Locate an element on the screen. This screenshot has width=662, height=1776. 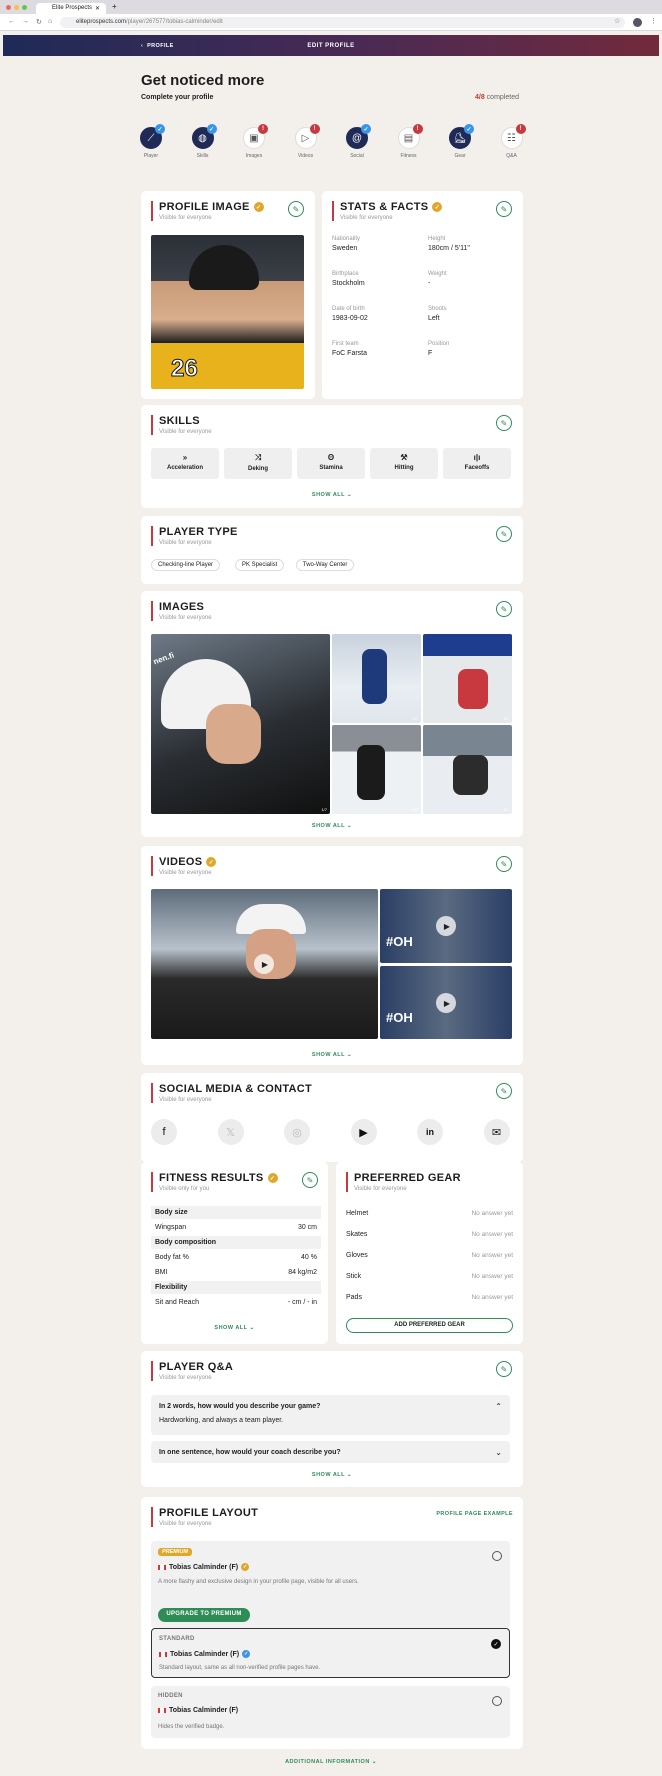
edit-qa-button: ✎ is located at coordinates (504, 1369).